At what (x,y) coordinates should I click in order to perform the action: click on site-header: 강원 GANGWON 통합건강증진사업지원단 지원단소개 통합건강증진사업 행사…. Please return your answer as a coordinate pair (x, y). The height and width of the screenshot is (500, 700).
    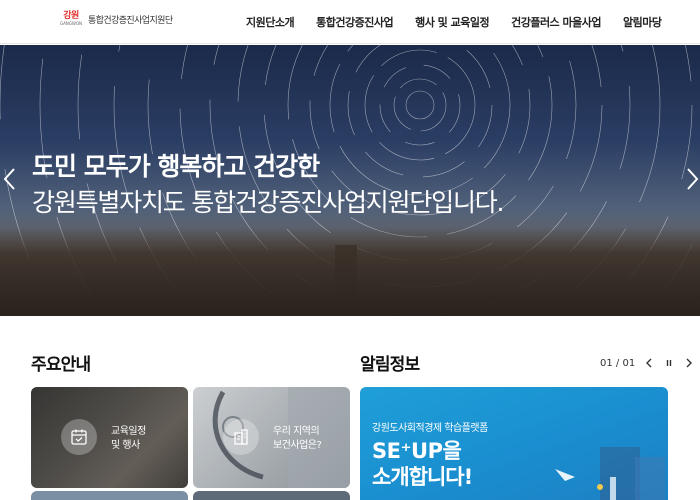
    Looking at the image, I should click on (350, 22).